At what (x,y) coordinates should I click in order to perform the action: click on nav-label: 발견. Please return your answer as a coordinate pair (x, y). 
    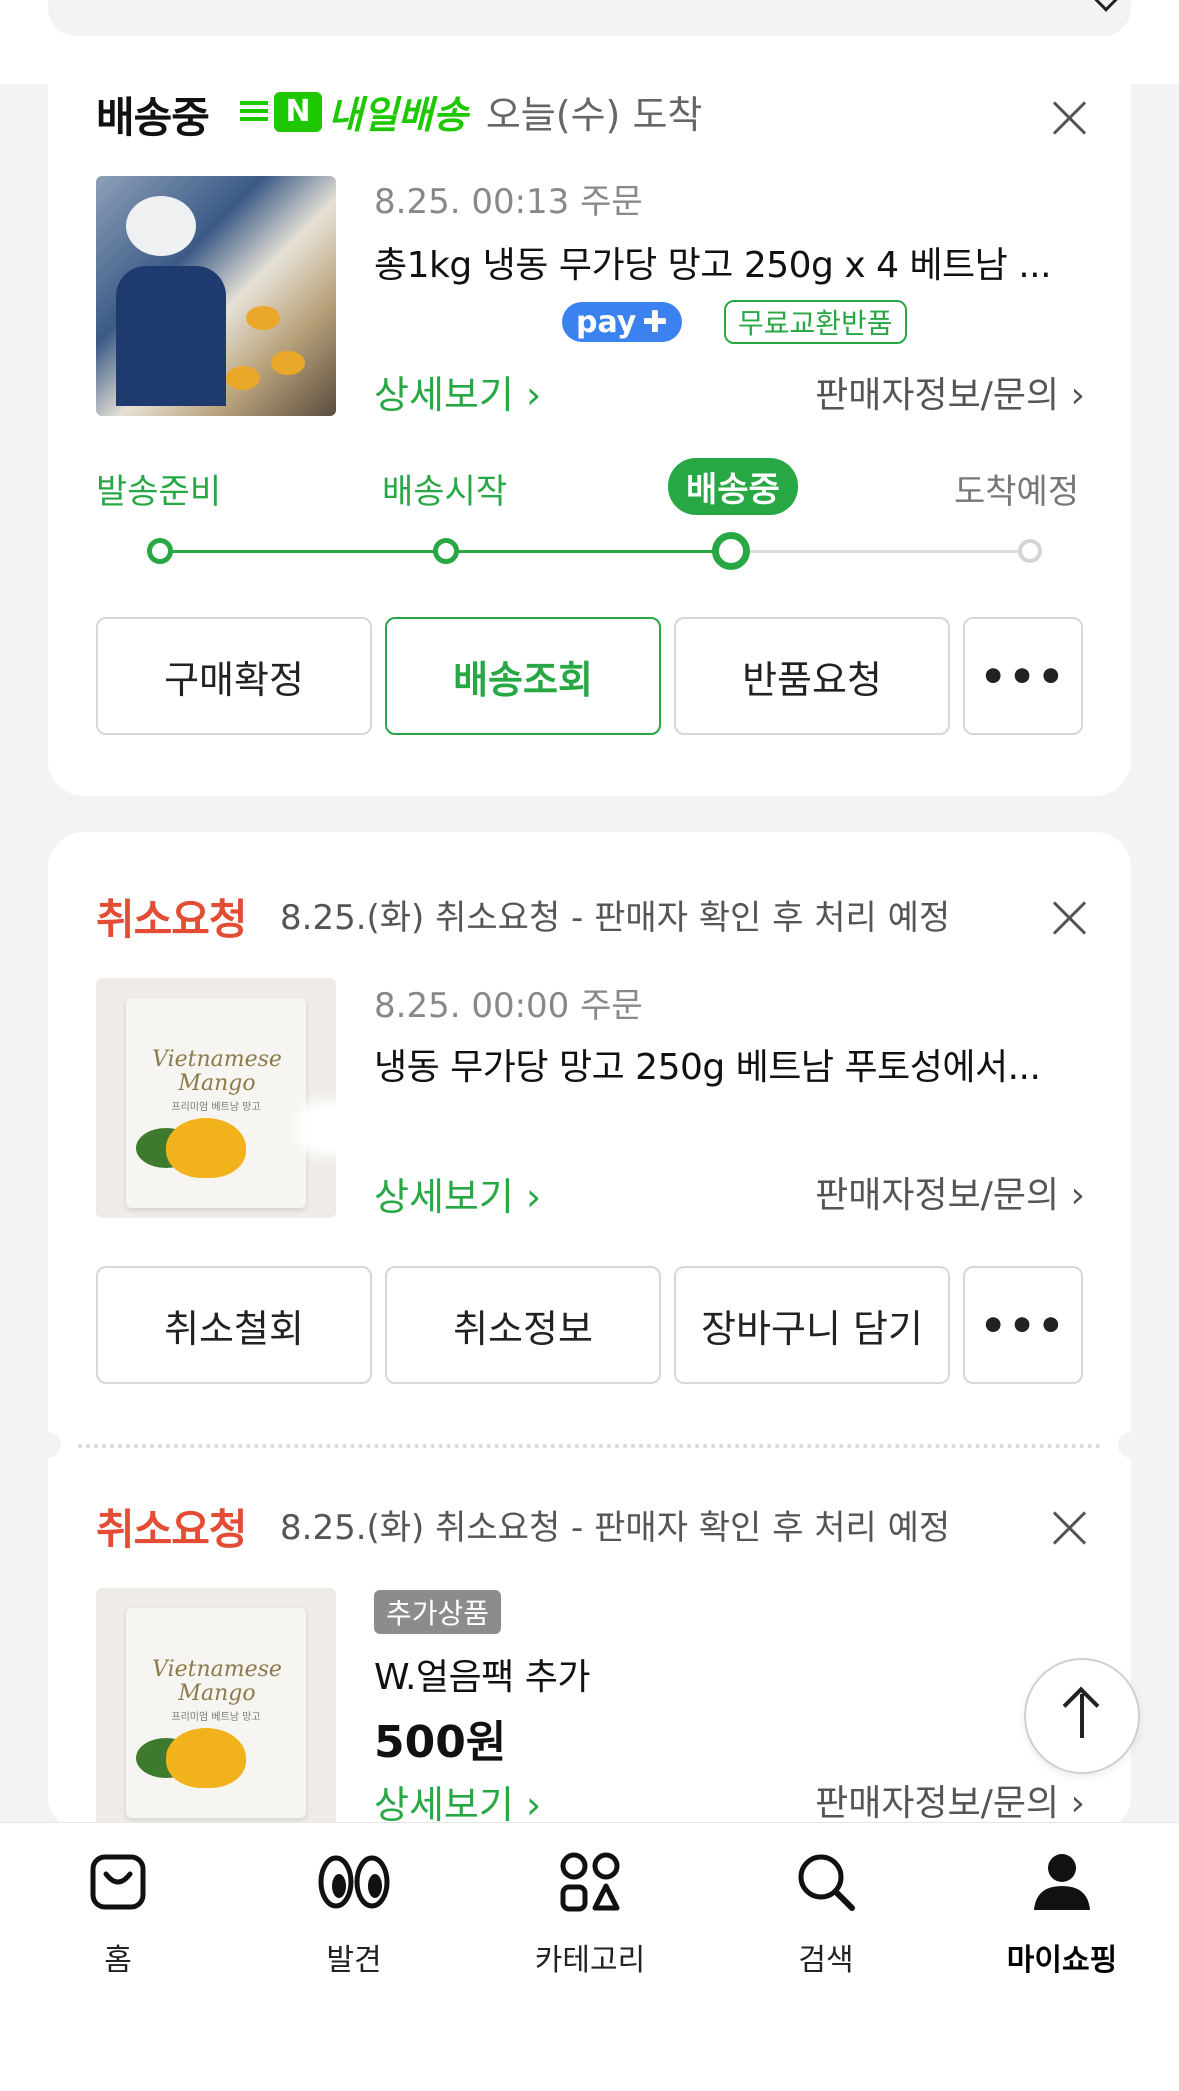
    Looking at the image, I should click on (354, 1960).